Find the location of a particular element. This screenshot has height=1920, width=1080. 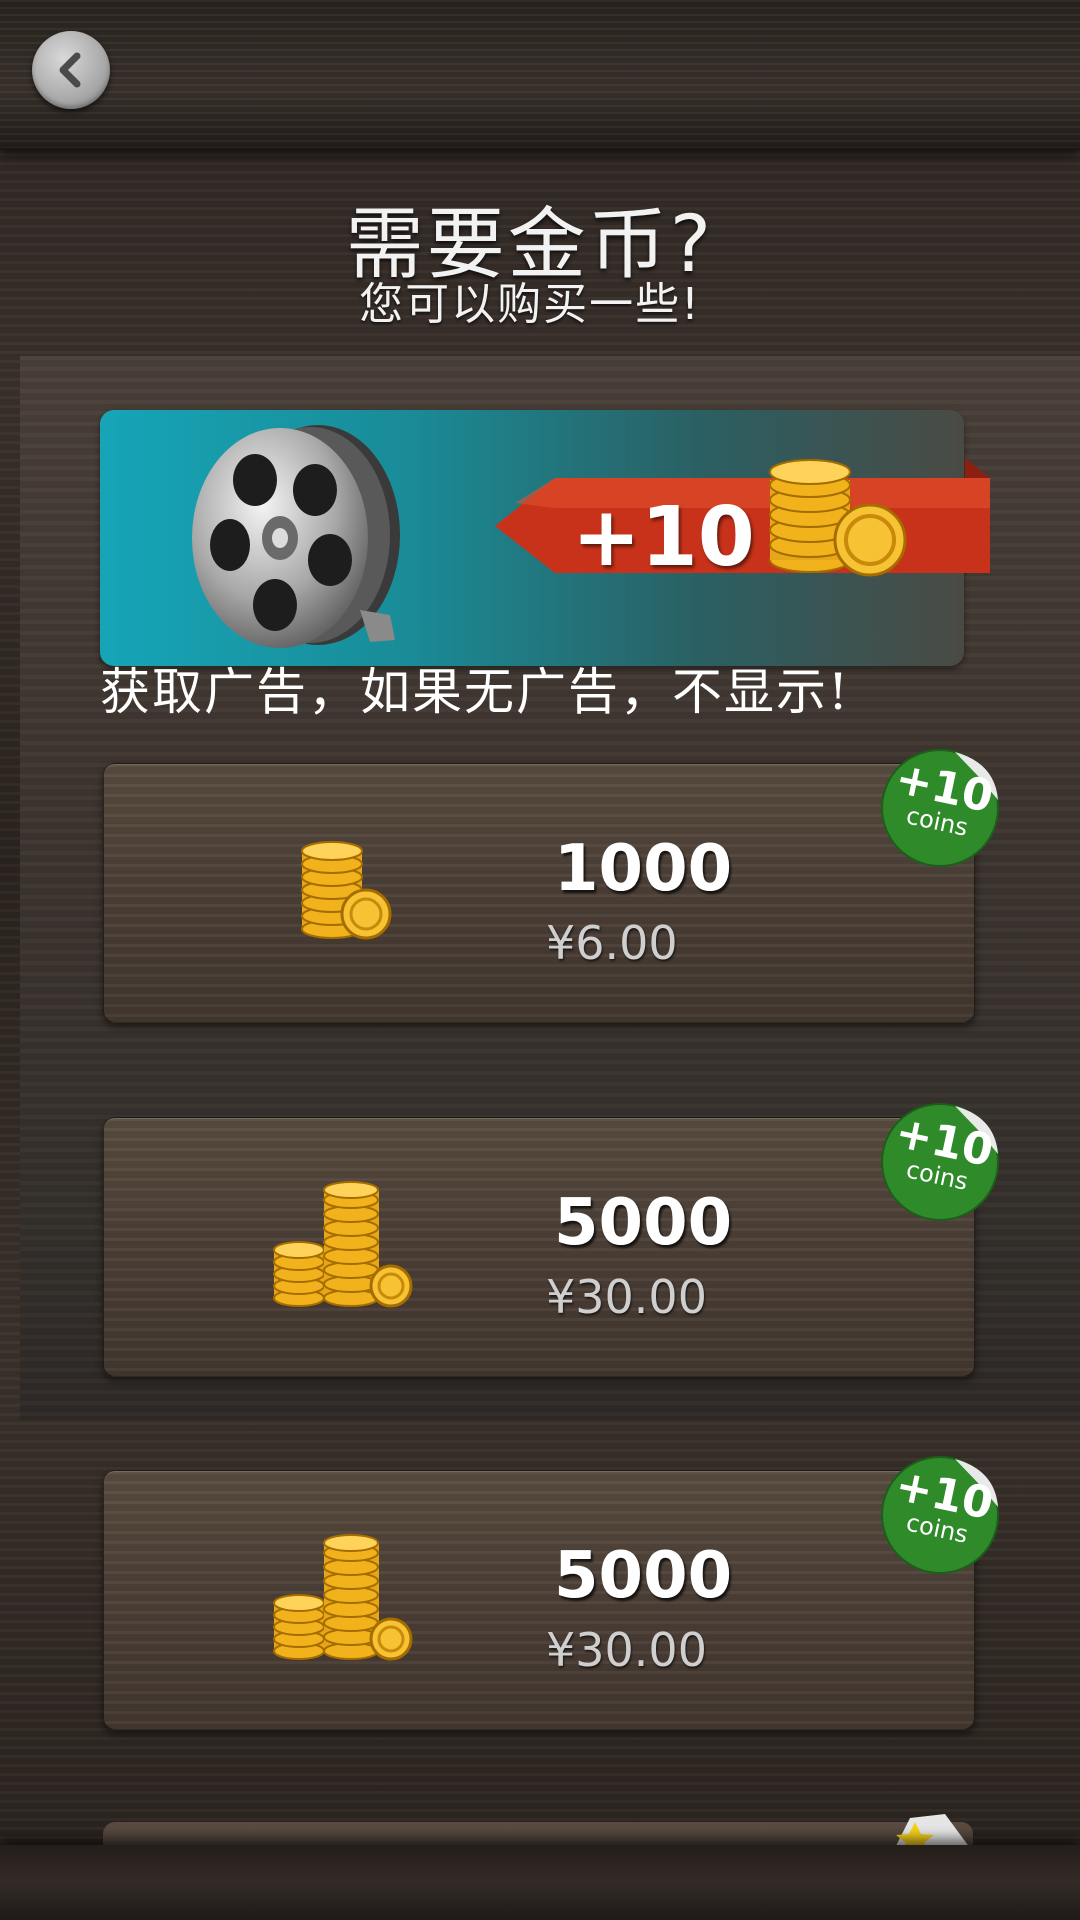

top-bar is located at coordinates (540, 75).